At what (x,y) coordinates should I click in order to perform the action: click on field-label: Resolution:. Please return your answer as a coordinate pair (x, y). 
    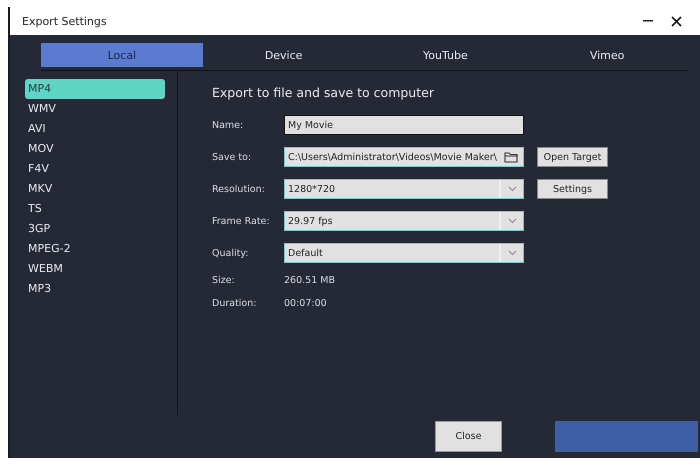
    Looking at the image, I should click on (239, 189).